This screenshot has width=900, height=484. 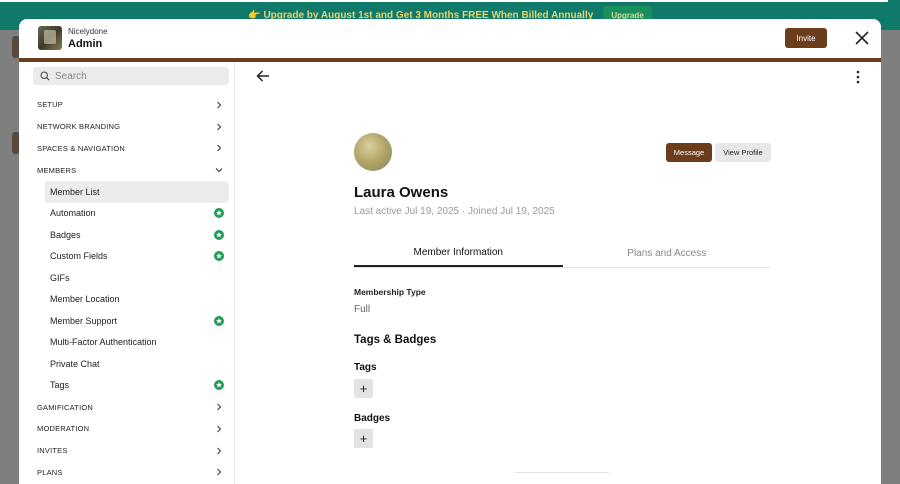 What do you see at coordinates (444, 1) in the screenshot?
I see `banner-top-strip` at bounding box center [444, 1].